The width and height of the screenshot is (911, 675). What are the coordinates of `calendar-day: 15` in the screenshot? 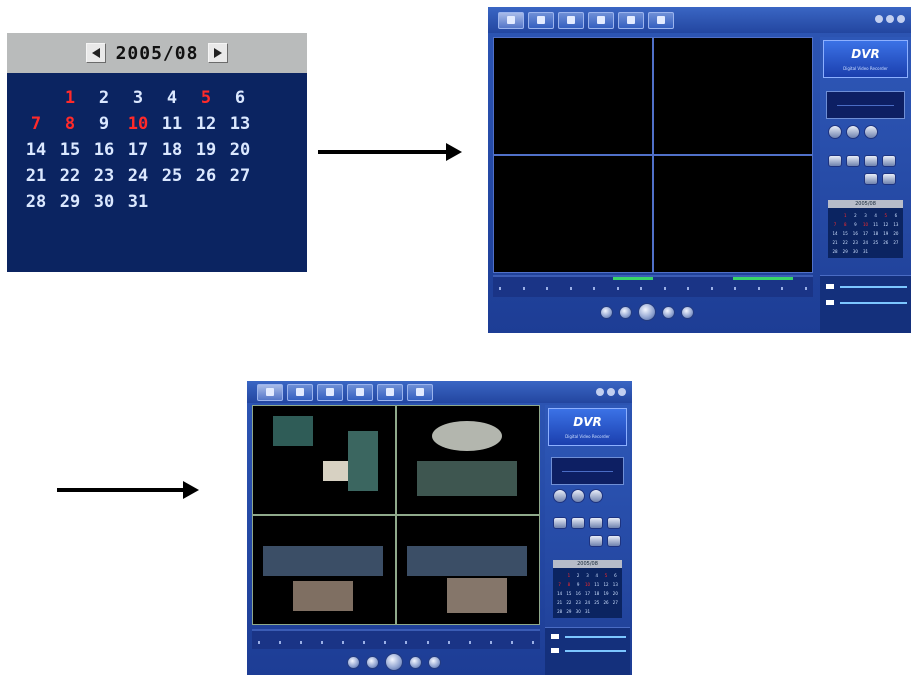 It's located at (70, 150).